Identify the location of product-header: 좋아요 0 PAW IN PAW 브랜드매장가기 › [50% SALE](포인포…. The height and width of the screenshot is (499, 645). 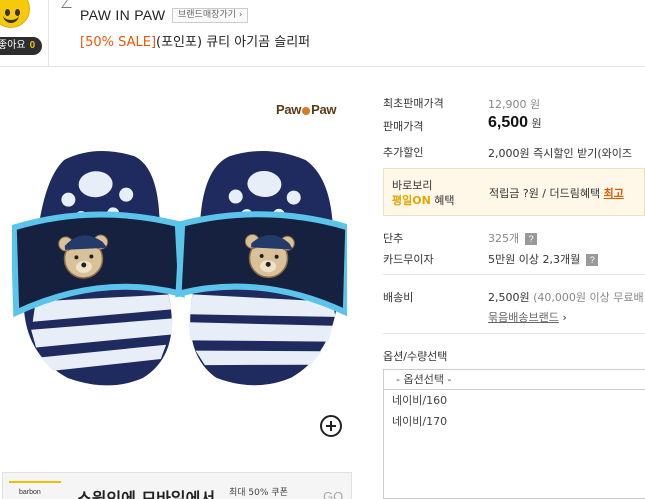
(322, 33).